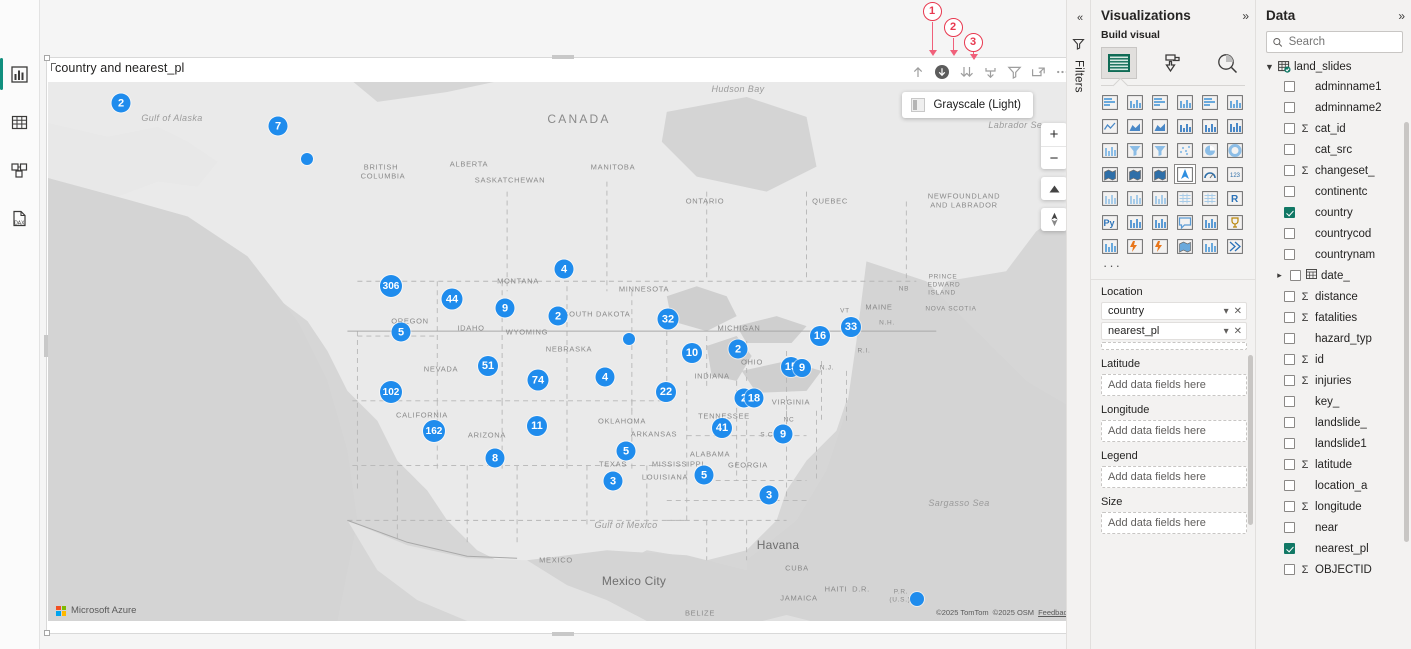  I want to click on field-row-location-a: location_a, so click(1336, 485).